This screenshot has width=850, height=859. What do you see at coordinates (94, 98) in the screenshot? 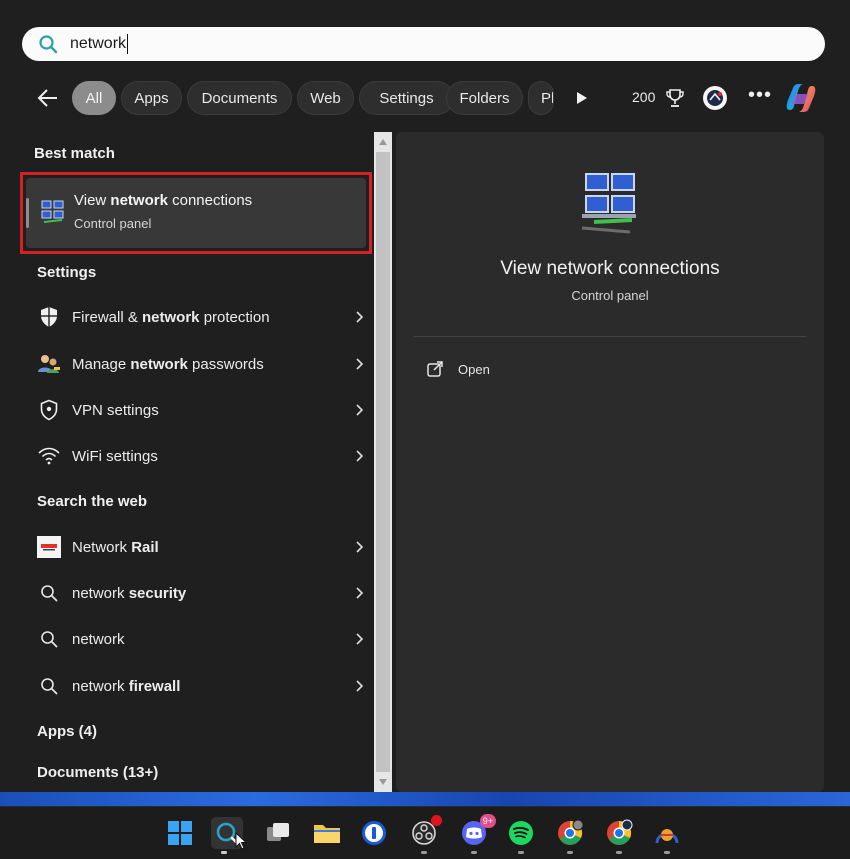
I see `filter-chip-all: All` at bounding box center [94, 98].